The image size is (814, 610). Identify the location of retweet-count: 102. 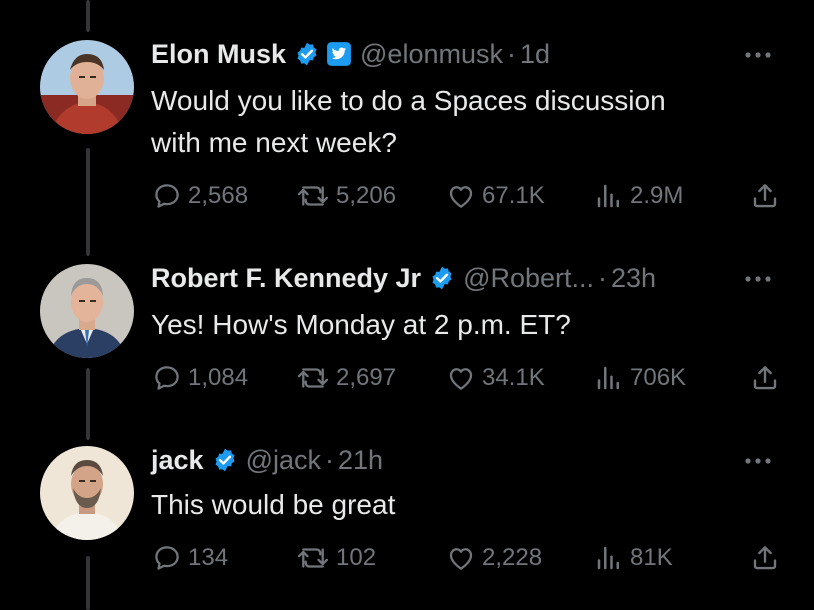
(356, 557).